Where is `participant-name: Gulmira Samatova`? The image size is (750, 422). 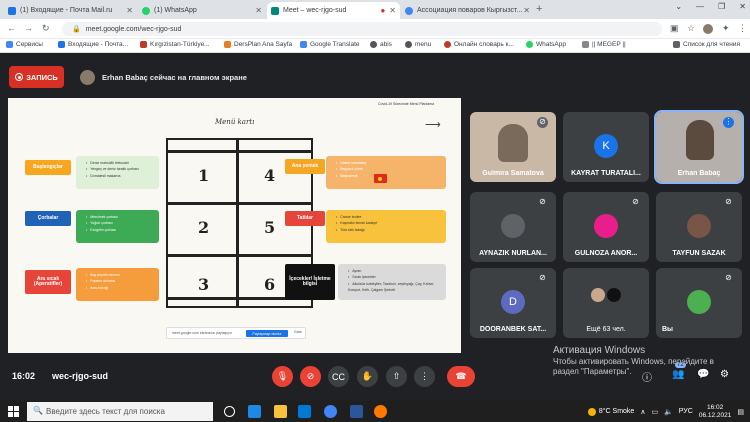
participant-name: Gulmira Samatova is located at coordinates (513, 173).